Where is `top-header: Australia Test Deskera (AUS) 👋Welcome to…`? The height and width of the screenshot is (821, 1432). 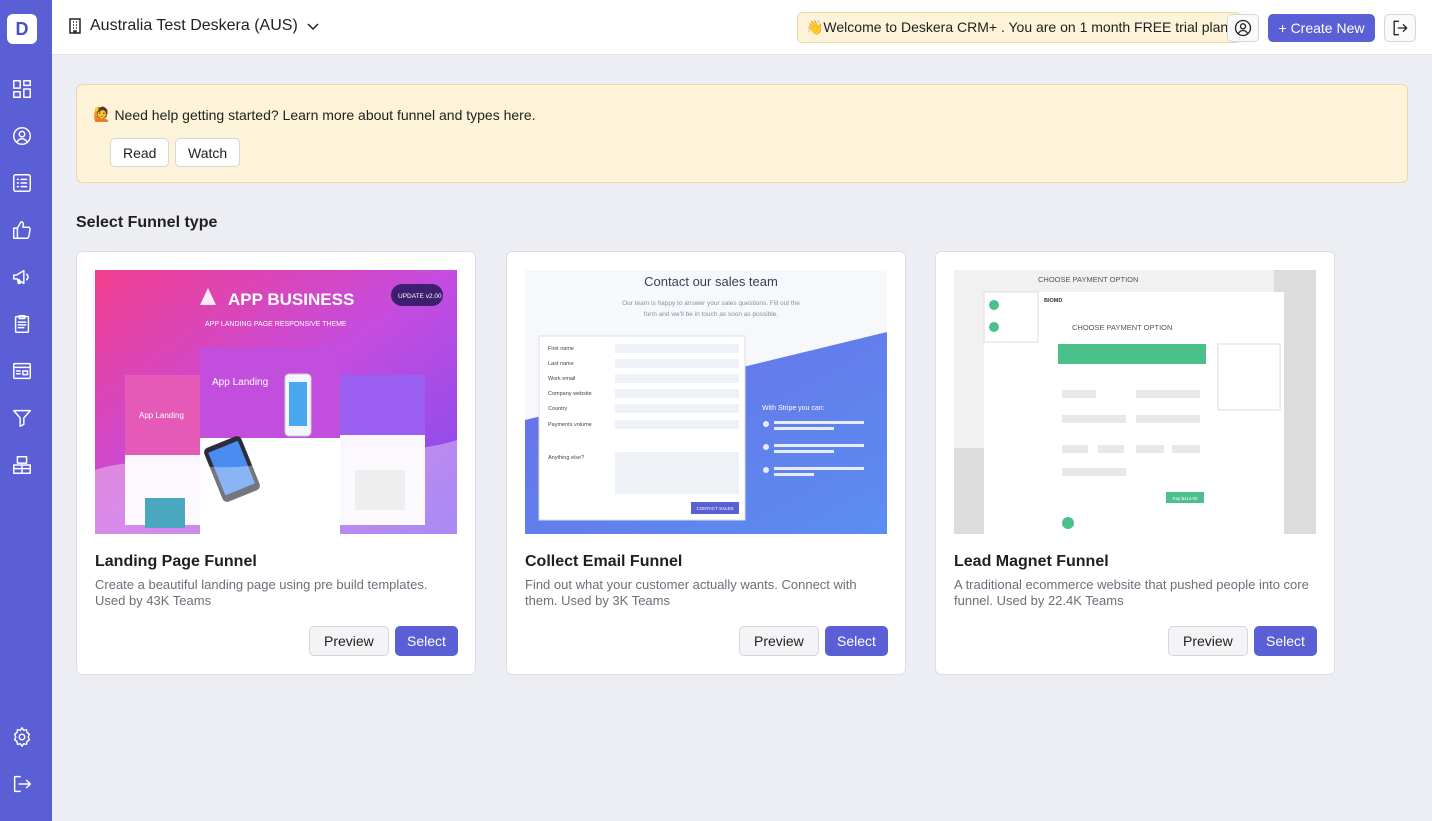 top-header: Australia Test Deskera (AUS) 👋Welcome to… is located at coordinates (742, 27).